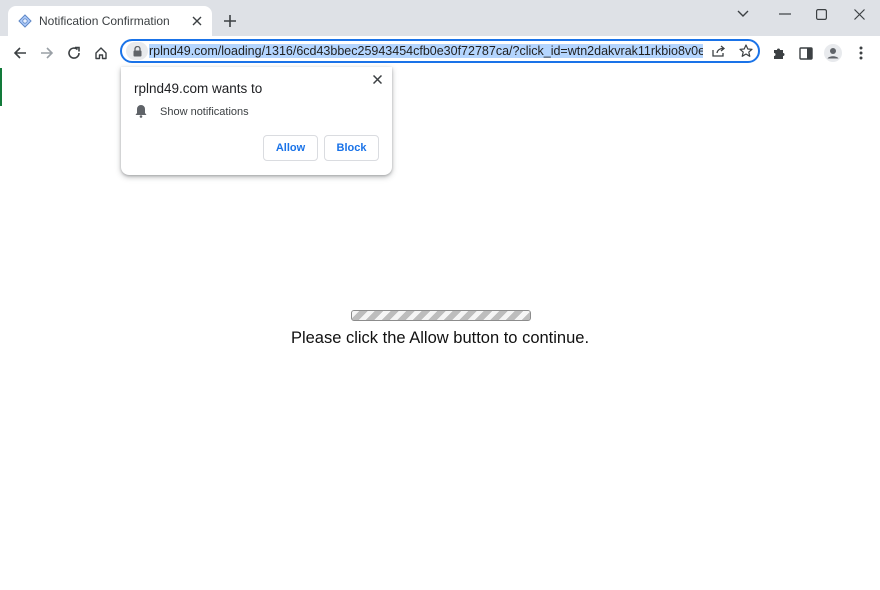 The image size is (880, 590). I want to click on maximize-icon, so click(821, 14).